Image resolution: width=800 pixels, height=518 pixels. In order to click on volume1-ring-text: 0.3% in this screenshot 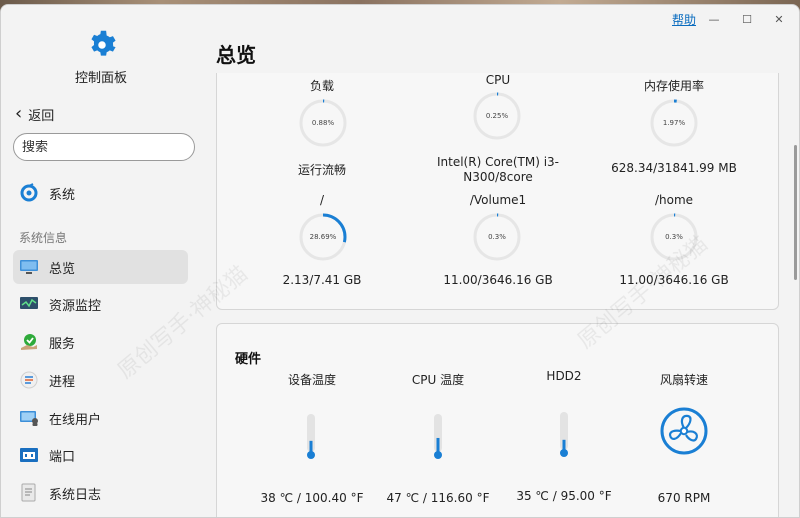, I will do `click(497, 237)`.